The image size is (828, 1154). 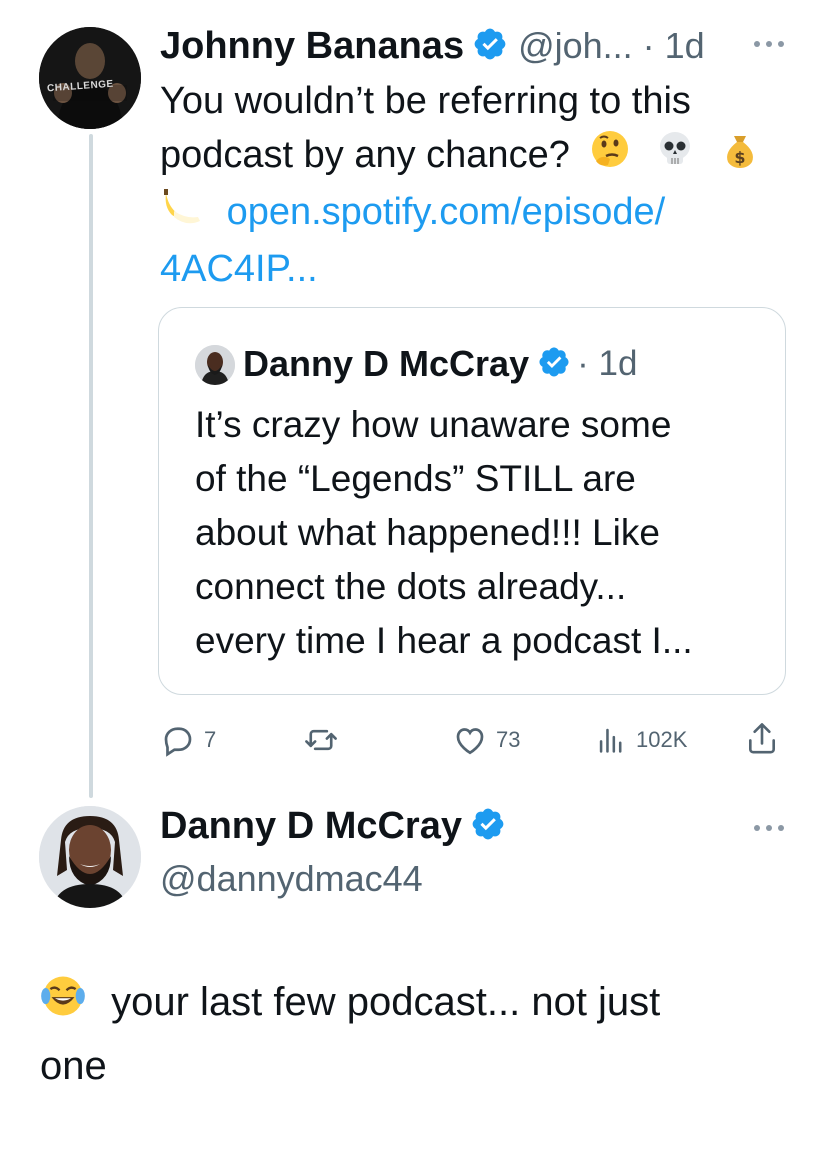 I want to click on reply-handle: @dannydmac44, so click(x=291, y=879).